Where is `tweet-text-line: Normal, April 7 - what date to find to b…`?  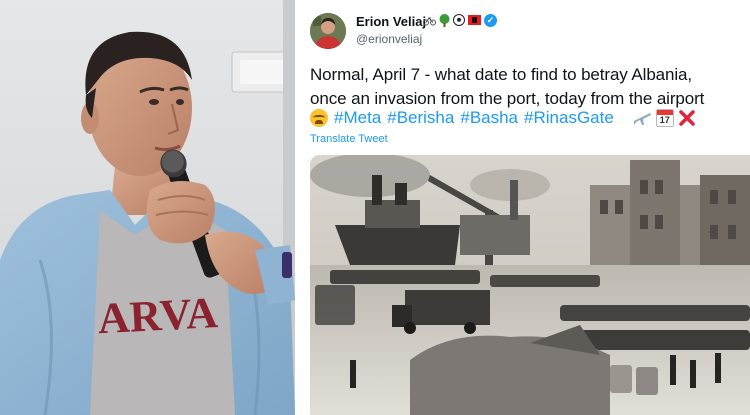 tweet-text-line: Normal, April 7 - what date to find to b… is located at coordinates (501, 74).